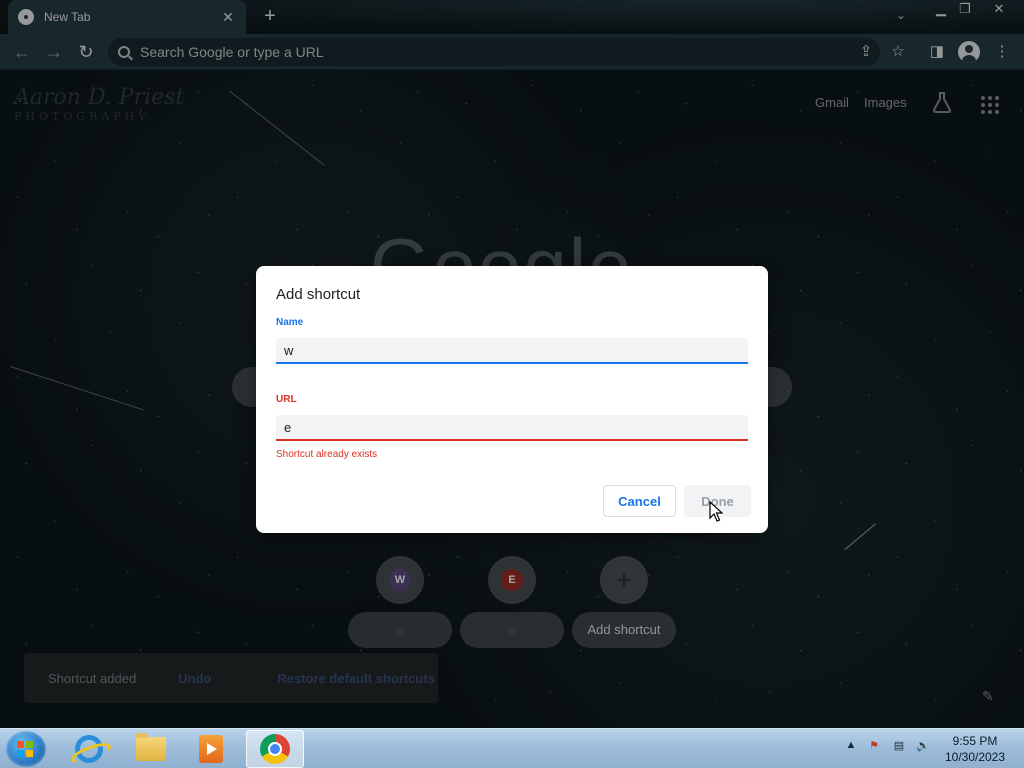 This screenshot has height=768, width=1024. Describe the element at coordinates (851, 747) in the screenshot. I see `show-hidden-icons-arrow-icon: ▲` at that location.